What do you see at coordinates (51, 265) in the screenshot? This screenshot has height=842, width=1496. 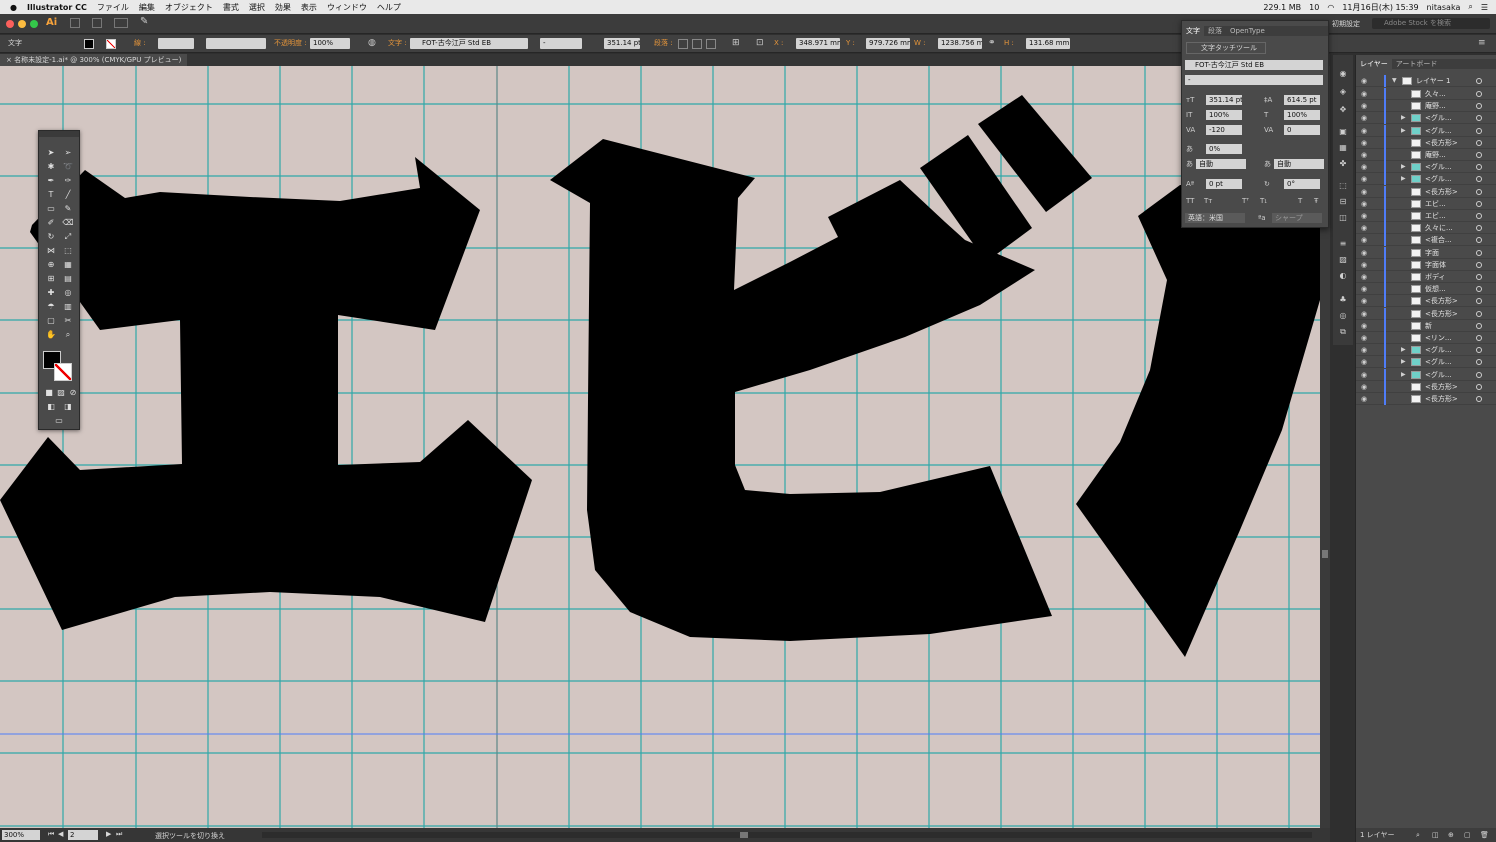 I see `shape-builder-tool-icon: ⊕` at bounding box center [51, 265].